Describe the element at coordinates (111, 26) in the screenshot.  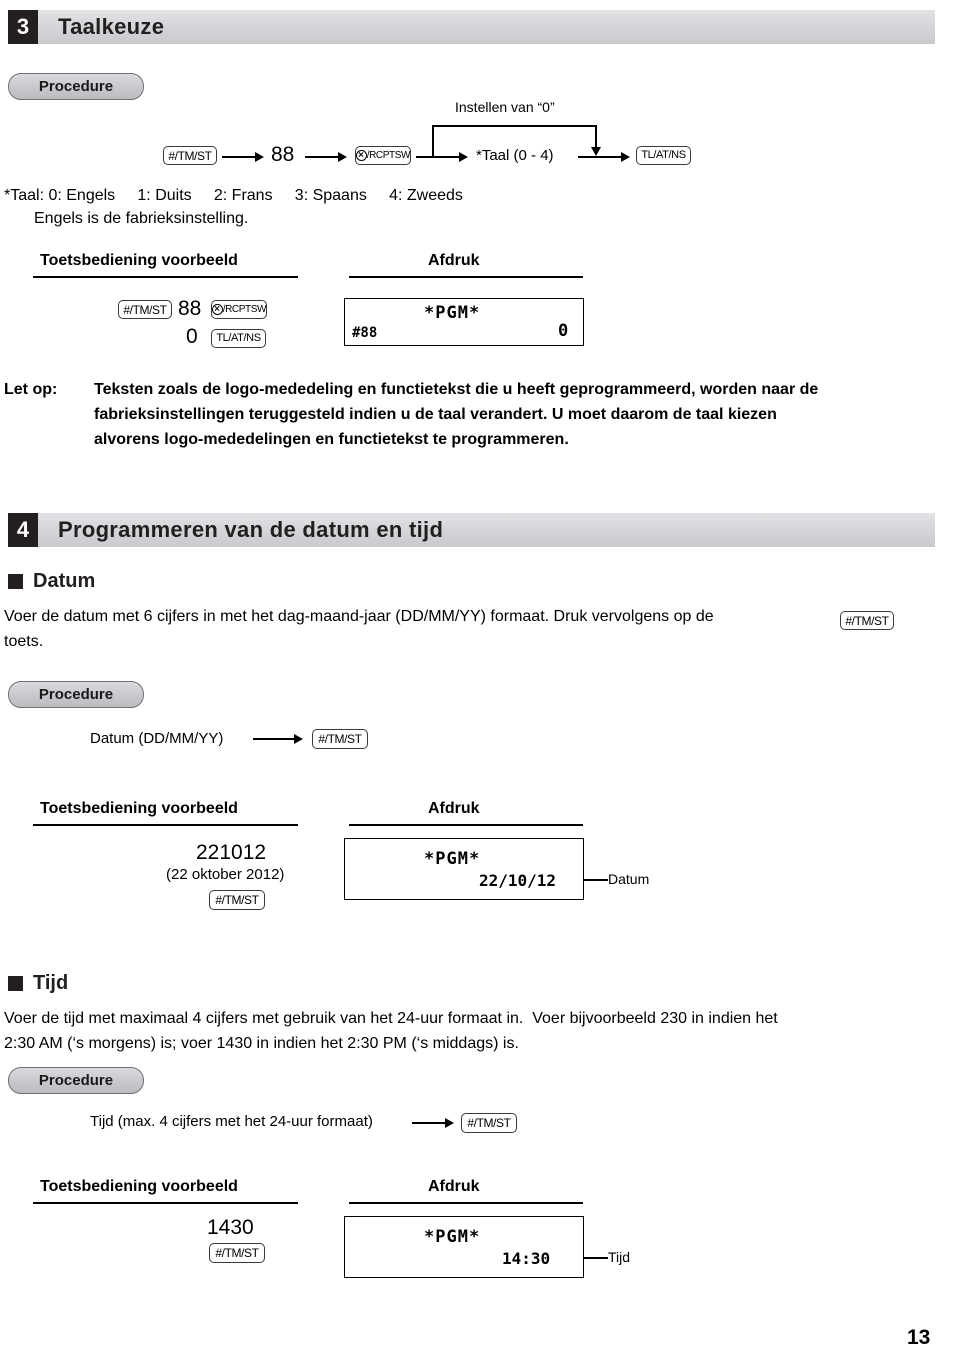
I see `section-3-title: Taalkeuze` at that location.